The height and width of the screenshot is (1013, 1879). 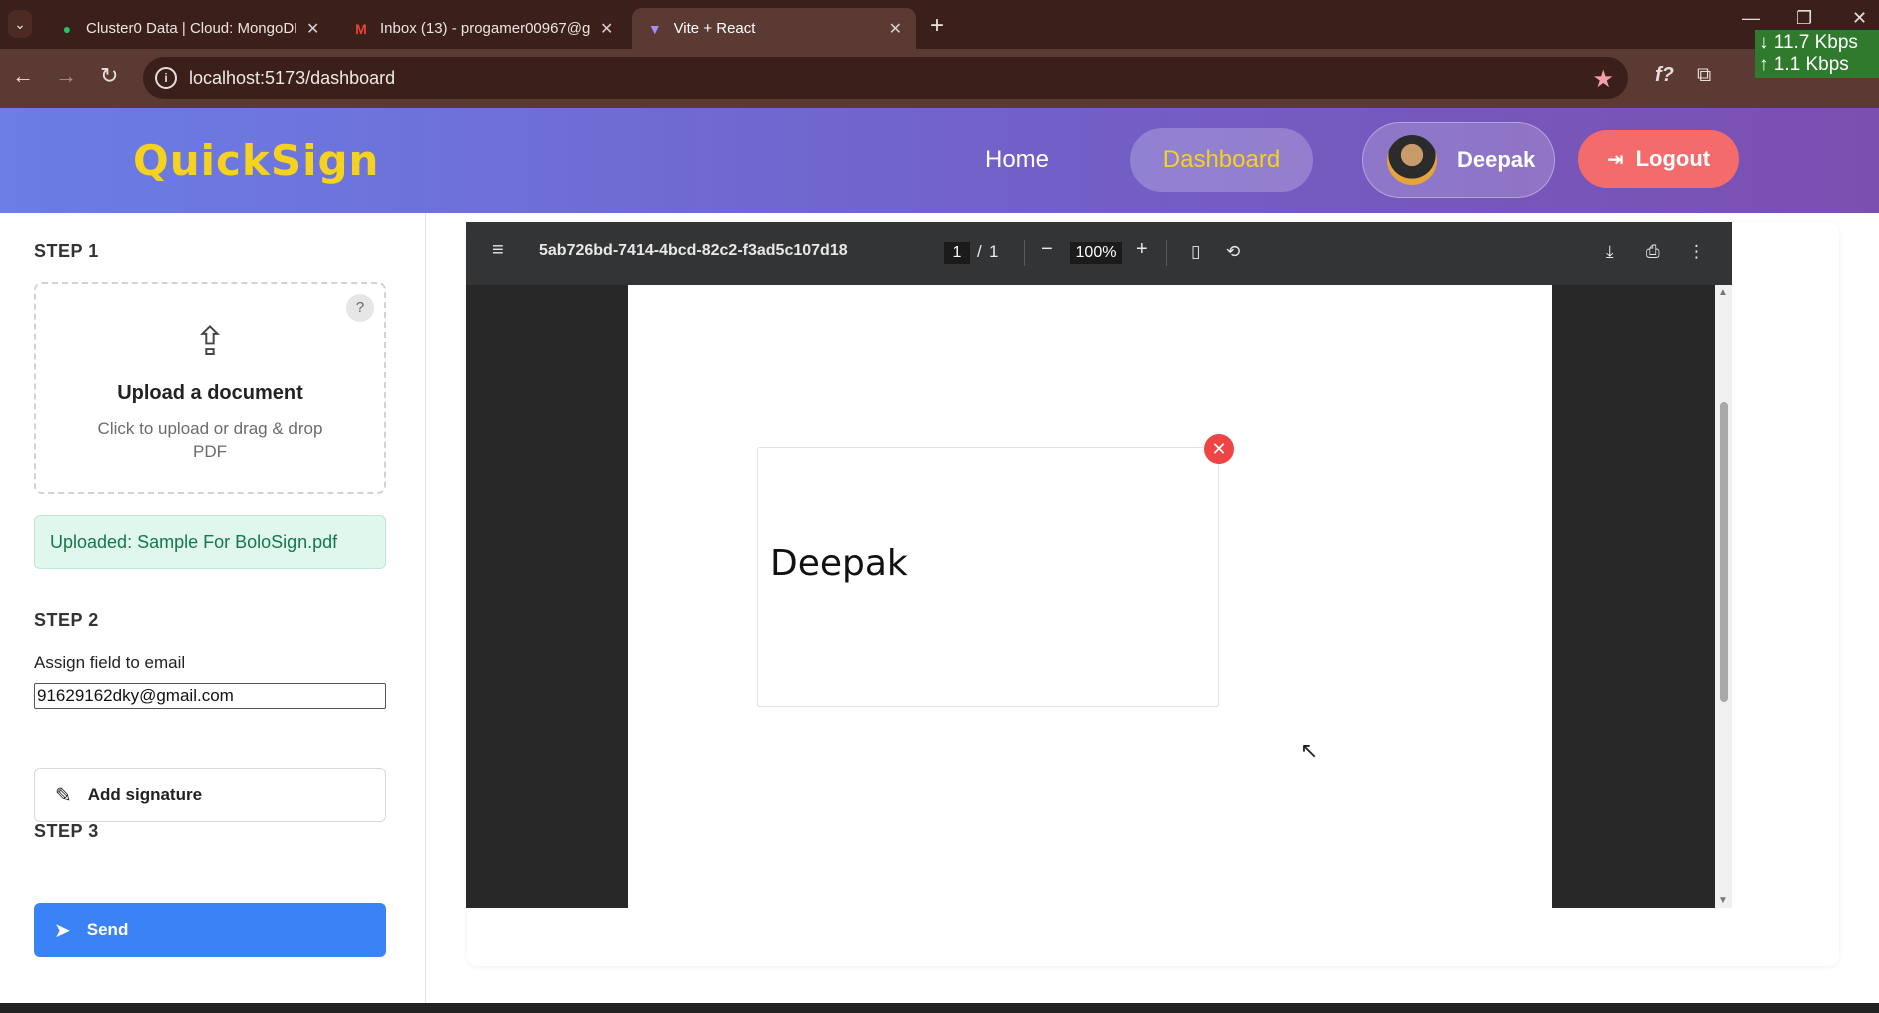 What do you see at coordinates (654, 28) in the screenshot?
I see `vite-icon: ▼` at bounding box center [654, 28].